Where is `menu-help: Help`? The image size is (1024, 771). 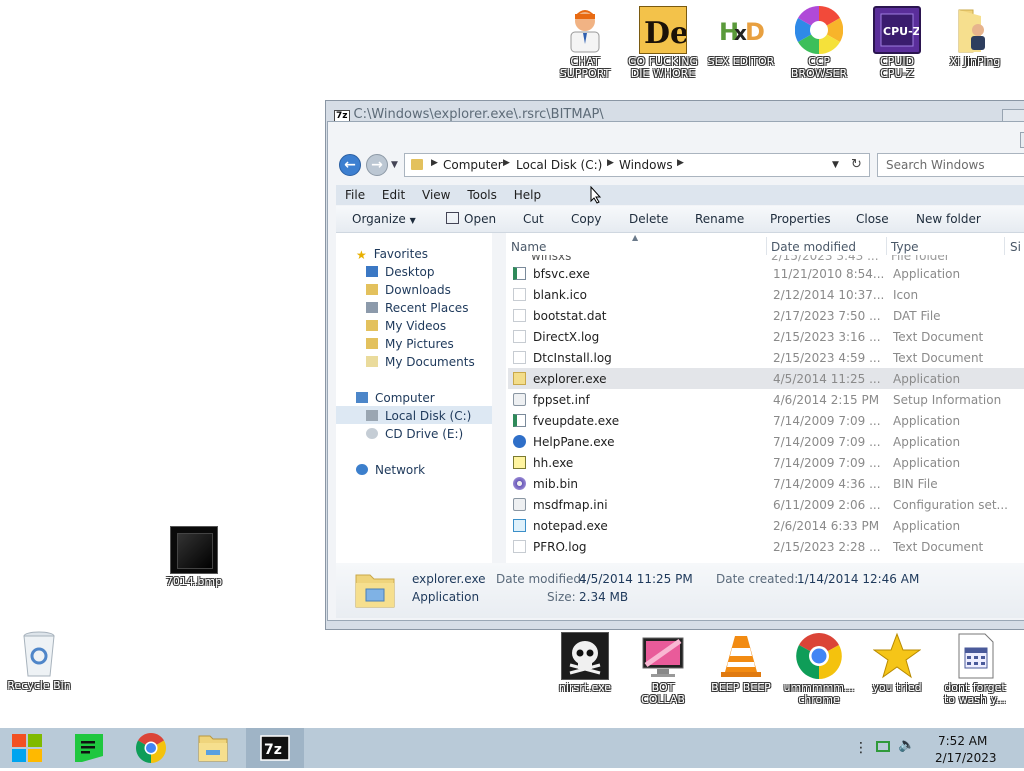 menu-help: Help is located at coordinates (527, 195).